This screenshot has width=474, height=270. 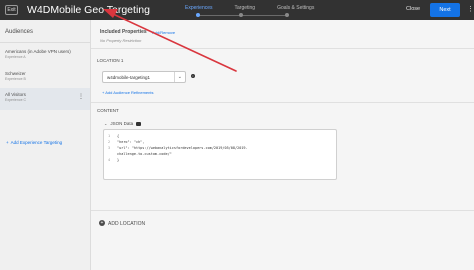 I want to click on audience-name: Schweizer, so click(x=15, y=73).